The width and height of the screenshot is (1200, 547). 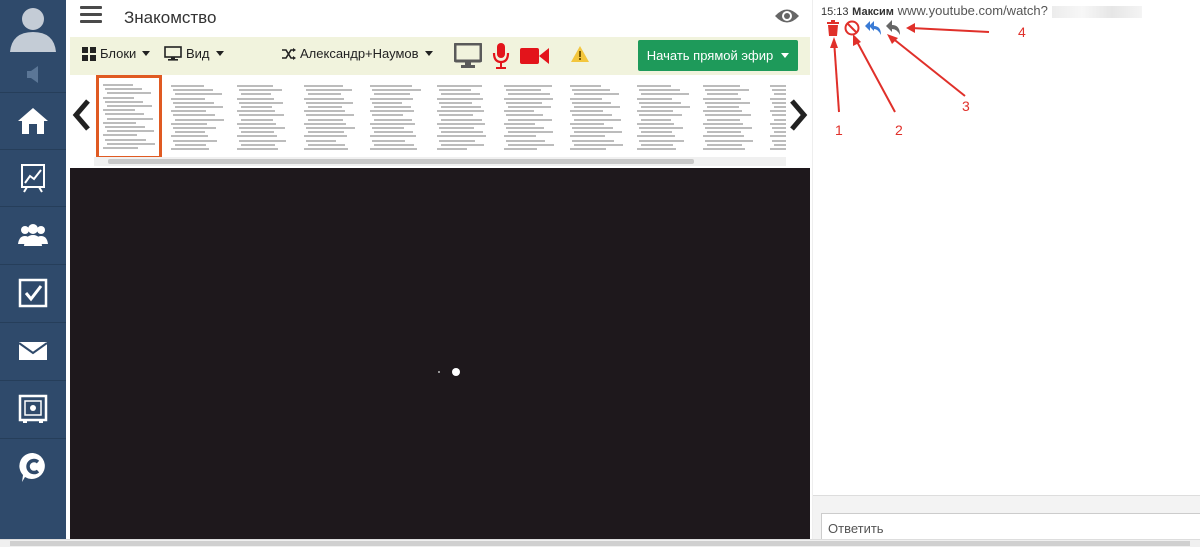 I want to click on start-broadcast-button: Начать прямой эфир, so click(x=718, y=55).